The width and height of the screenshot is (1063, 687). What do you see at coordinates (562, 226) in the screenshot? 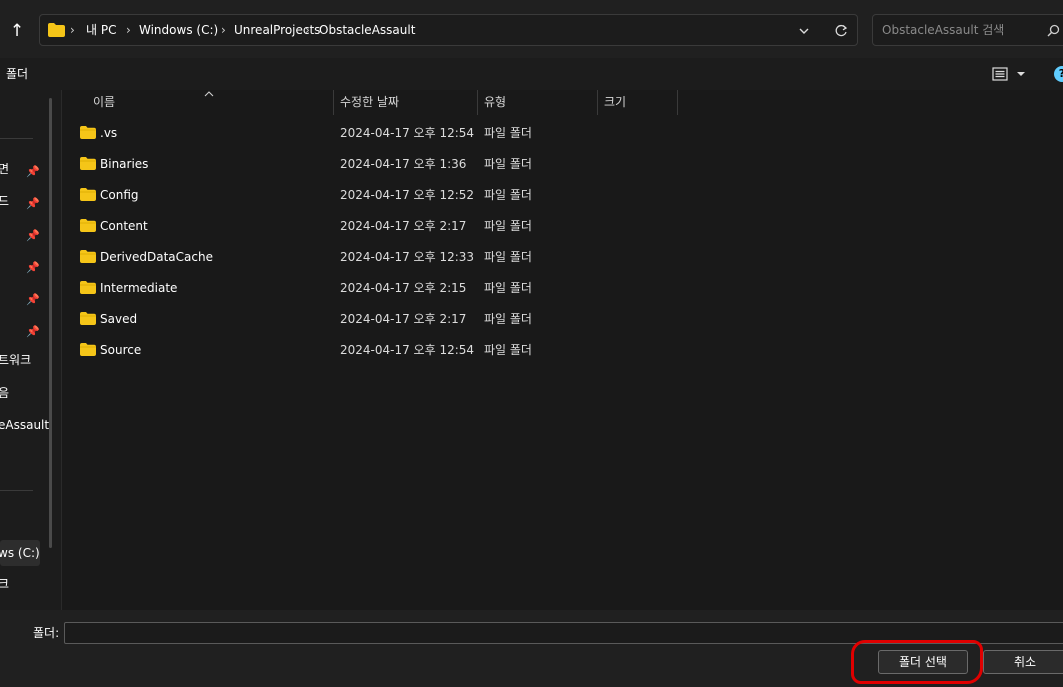
I see `file-row: Content 2024-04-17 오후 2:17 파일 폴더` at bounding box center [562, 226].